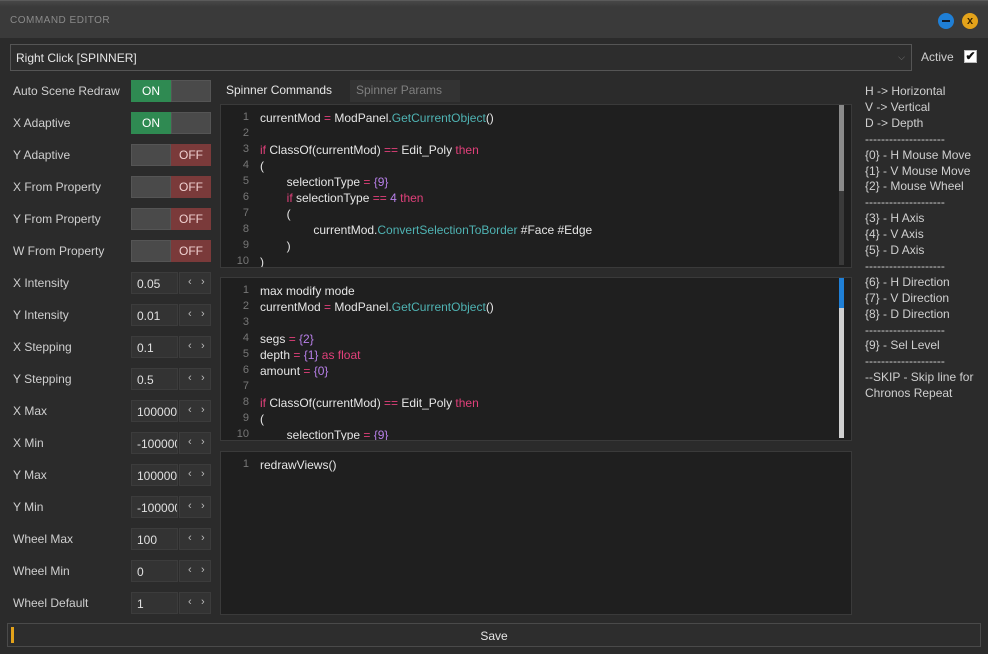 Image resolution: width=988 pixels, height=654 pixels. Describe the element at coordinates (245, 402) in the screenshot. I see `line-number: 8` at that location.